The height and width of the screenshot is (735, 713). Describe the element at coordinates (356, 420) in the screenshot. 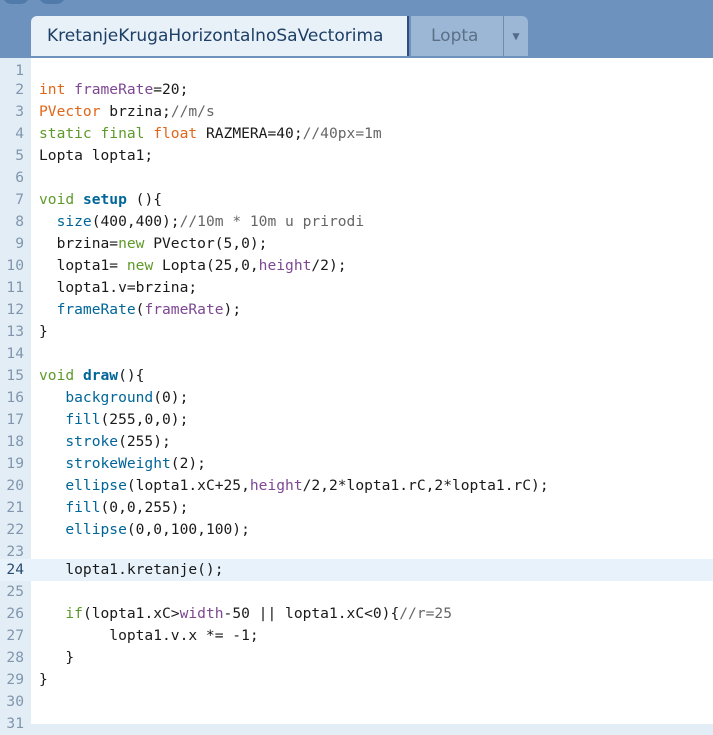

I see `code-line: 17 fill(255,0,0);` at that location.